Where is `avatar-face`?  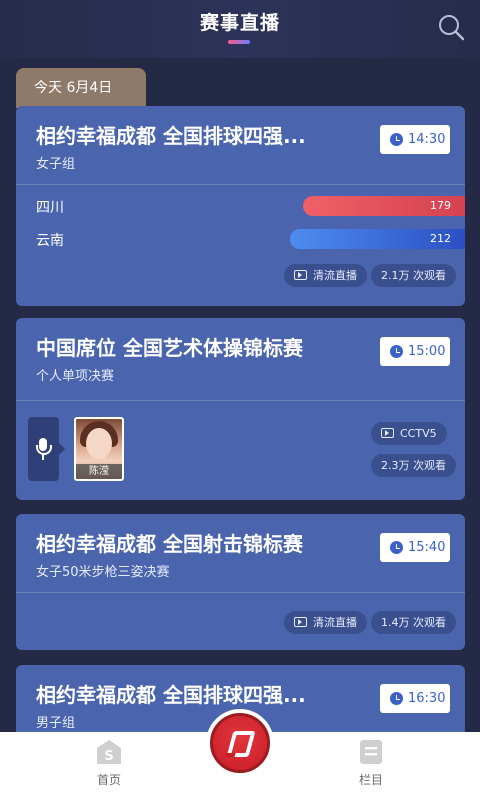 avatar-face is located at coordinates (99, 443).